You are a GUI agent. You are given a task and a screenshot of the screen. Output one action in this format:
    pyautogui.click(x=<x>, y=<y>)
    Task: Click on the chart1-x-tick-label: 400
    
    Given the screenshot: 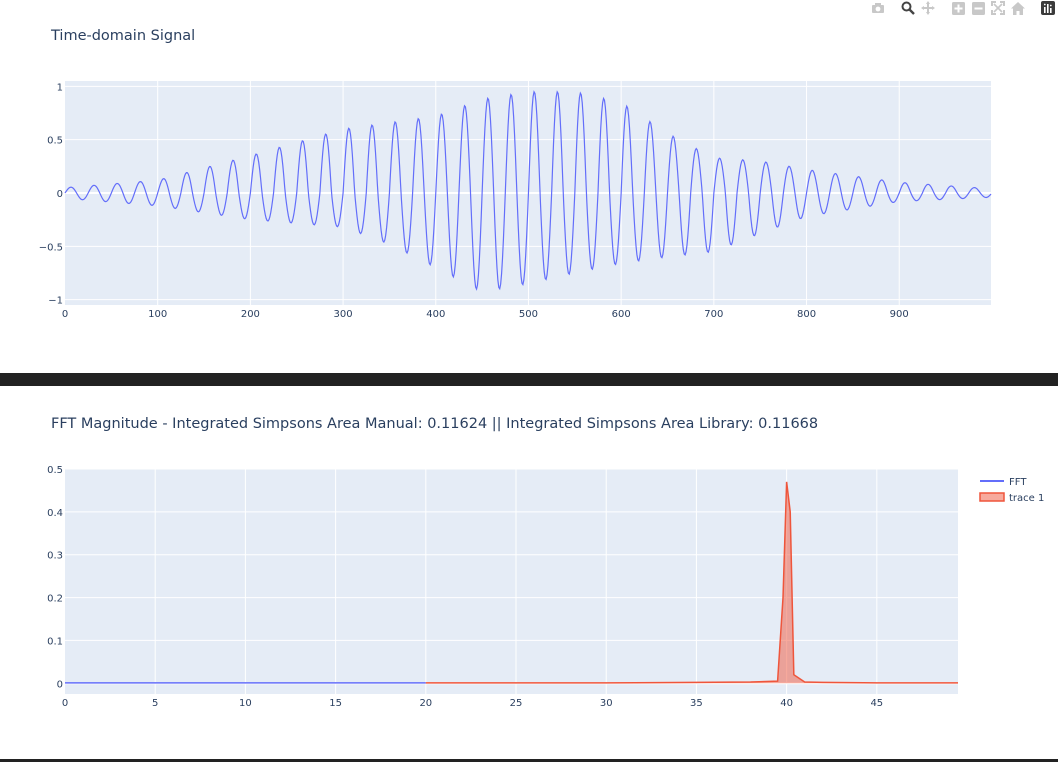 What is the action you would take?
    pyautogui.click(x=435, y=314)
    